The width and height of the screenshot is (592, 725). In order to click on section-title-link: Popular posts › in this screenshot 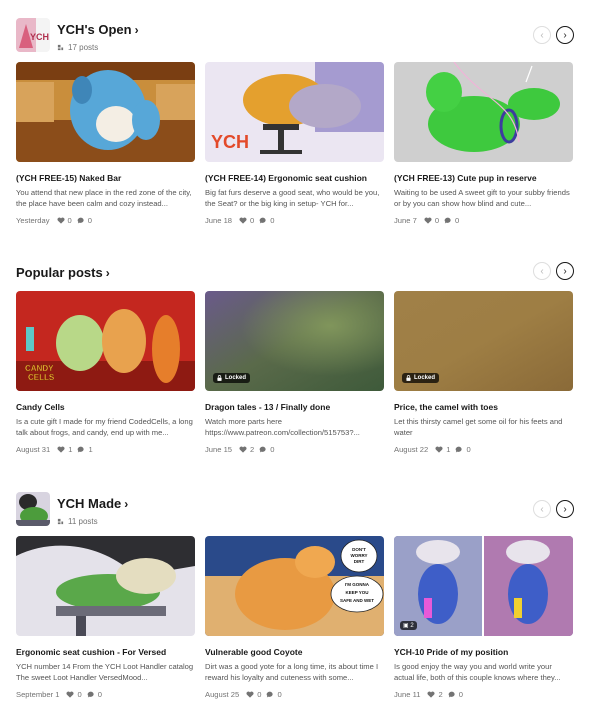, I will do `click(63, 273)`.